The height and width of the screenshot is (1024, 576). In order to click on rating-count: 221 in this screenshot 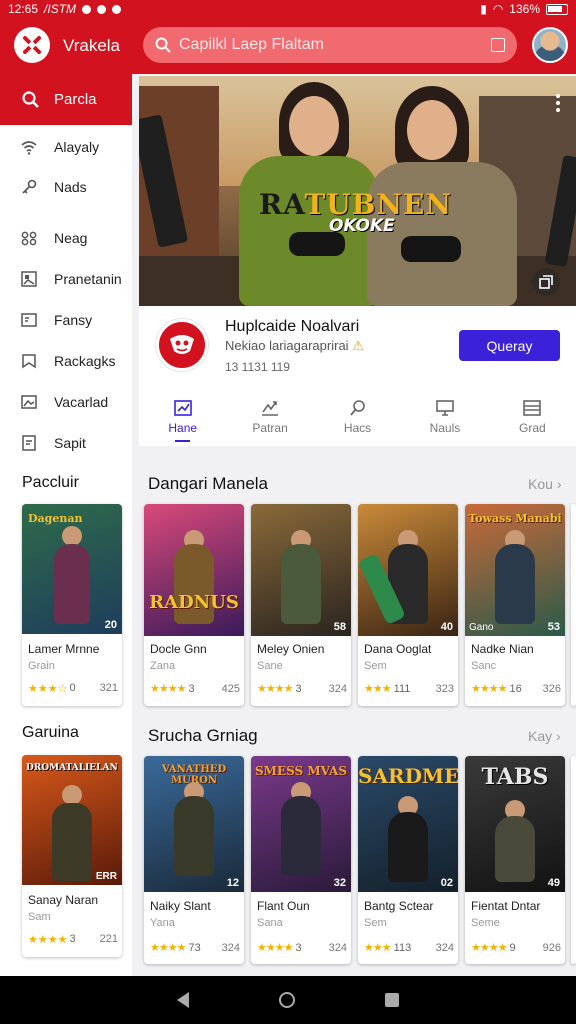, I will do `click(108, 939)`.